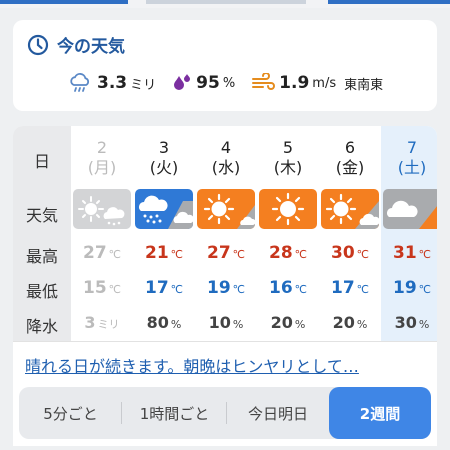 This screenshot has height=450, width=450. I want to click on wind-icon, so click(264, 81).